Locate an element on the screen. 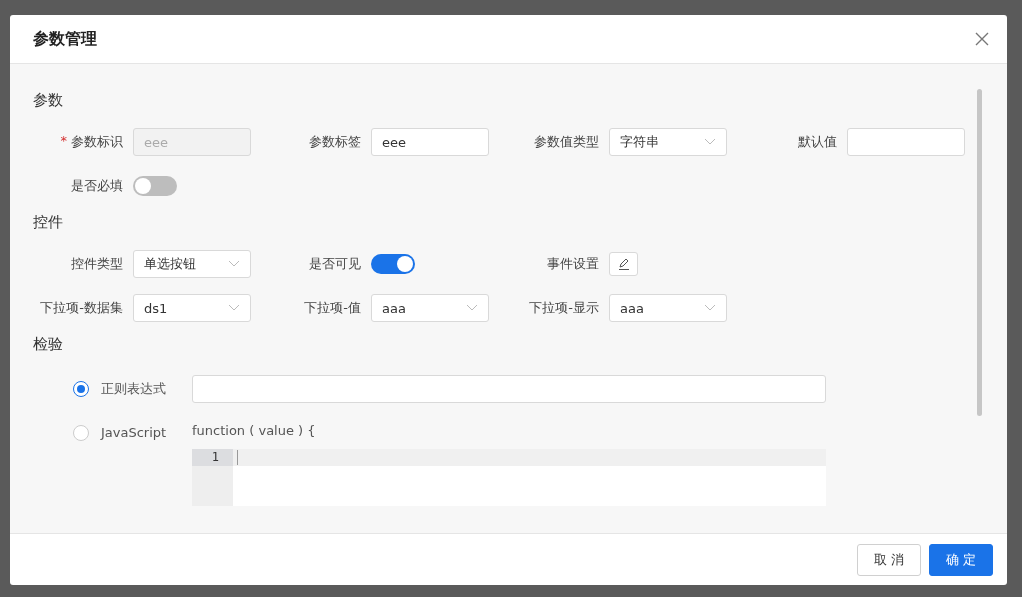 The height and width of the screenshot is (597, 1022). function-header: function ( value ) { is located at coordinates (254, 431).